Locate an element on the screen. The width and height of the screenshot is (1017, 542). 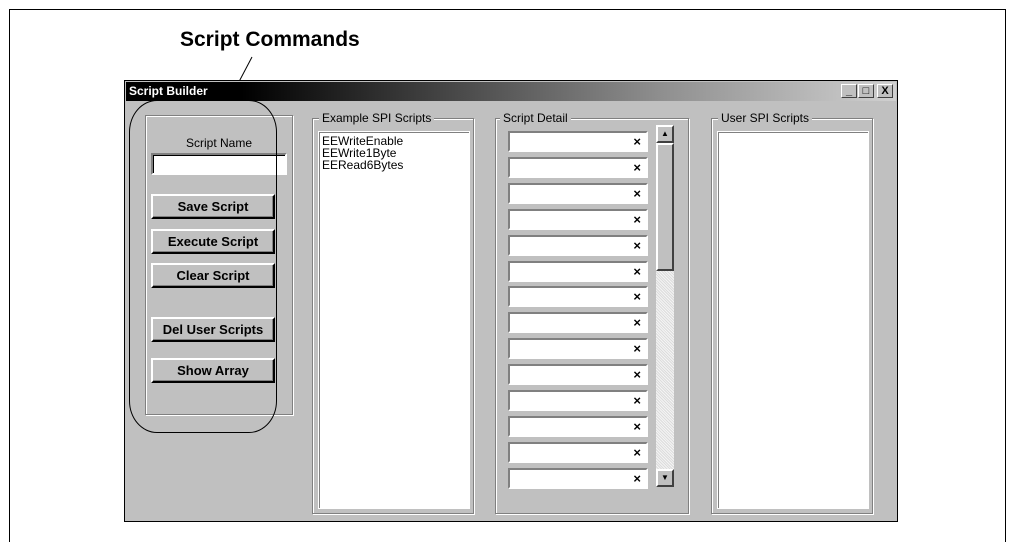
maximize-button: □ is located at coordinates (866, 91).